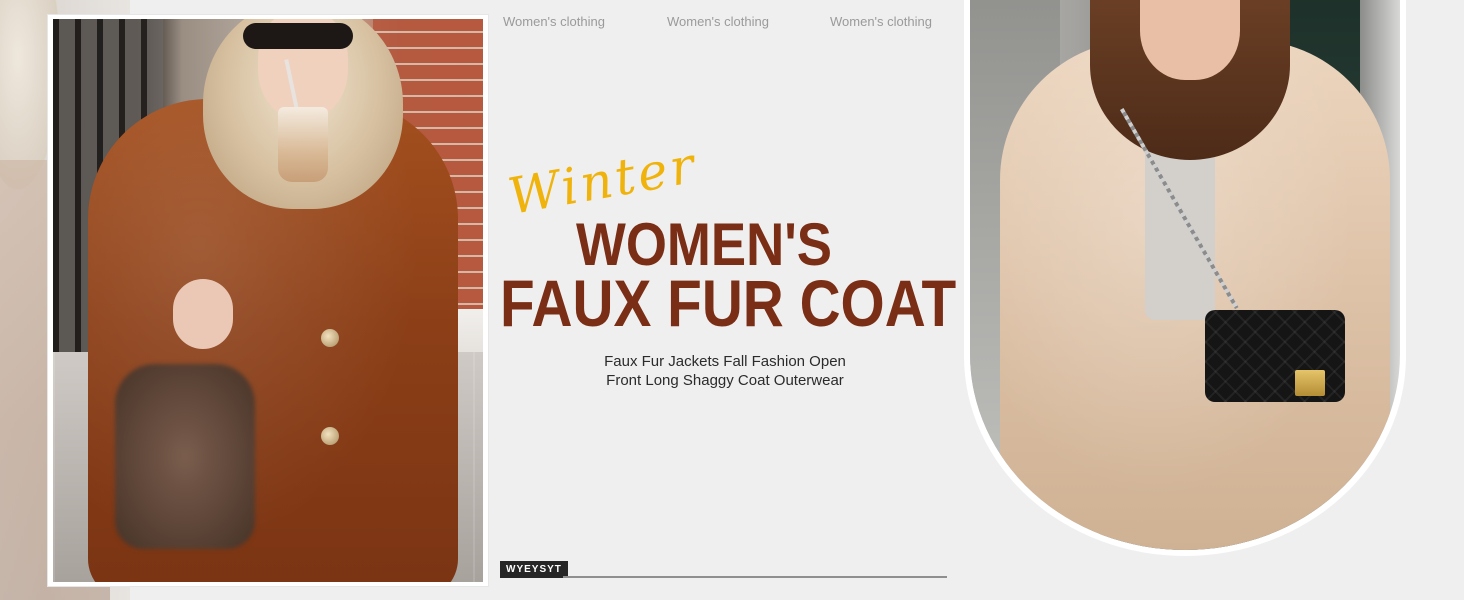 Image resolution: width=1464 pixels, height=600 pixels. I want to click on subtitle-line-2: Front Long Shaggy Coat Outerwear, so click(725, 380).